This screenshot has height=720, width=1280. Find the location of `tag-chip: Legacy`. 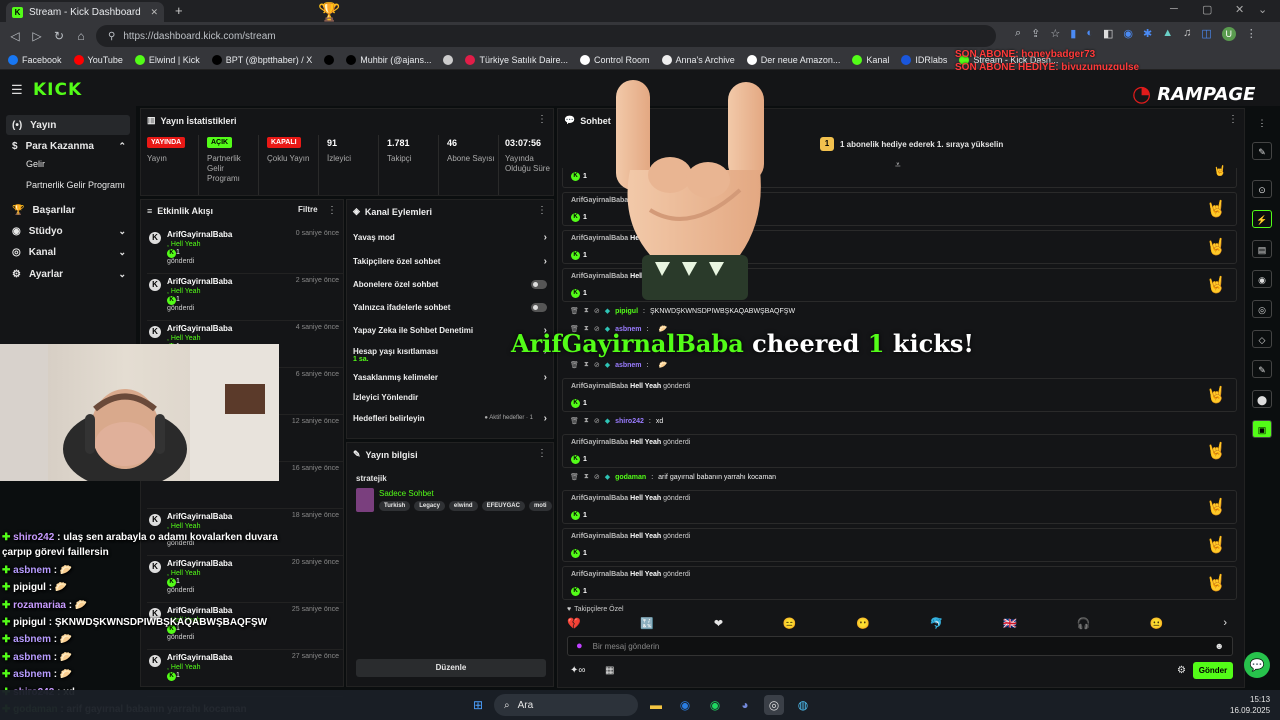

tag-chip: Legacy is located at coordinates (429, 506).